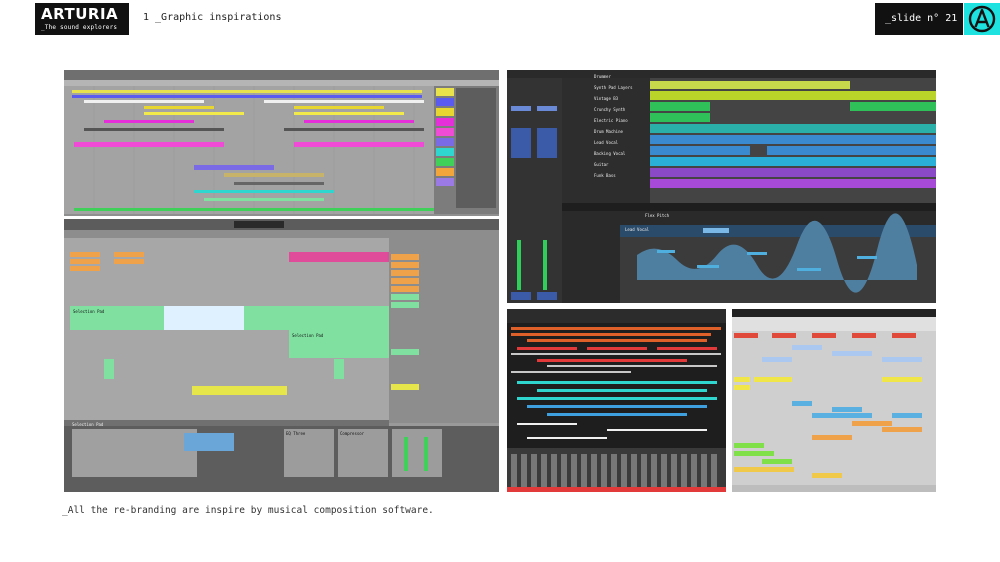  I want to click on track-name: Drummer, so click(602, 76).